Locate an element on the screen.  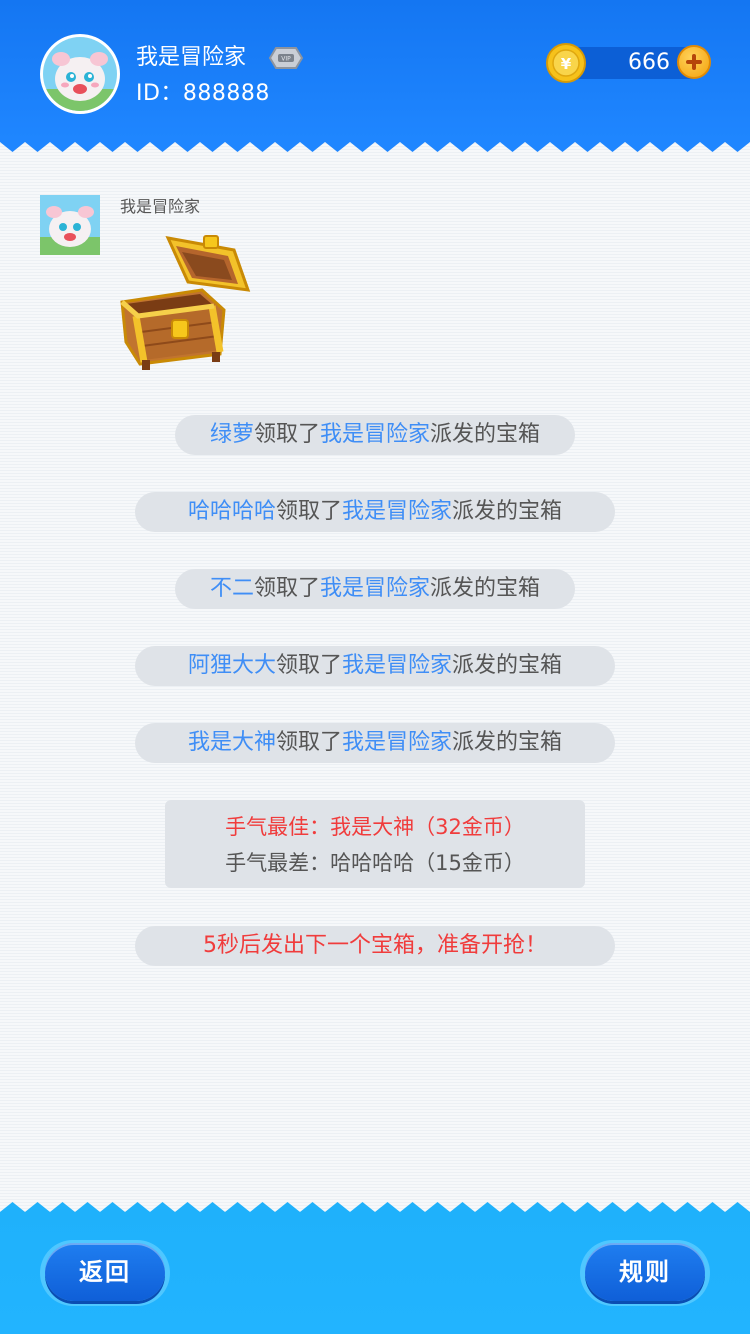
claimer-name: 哈哈哈哈 is located at coordinates (232, 511).